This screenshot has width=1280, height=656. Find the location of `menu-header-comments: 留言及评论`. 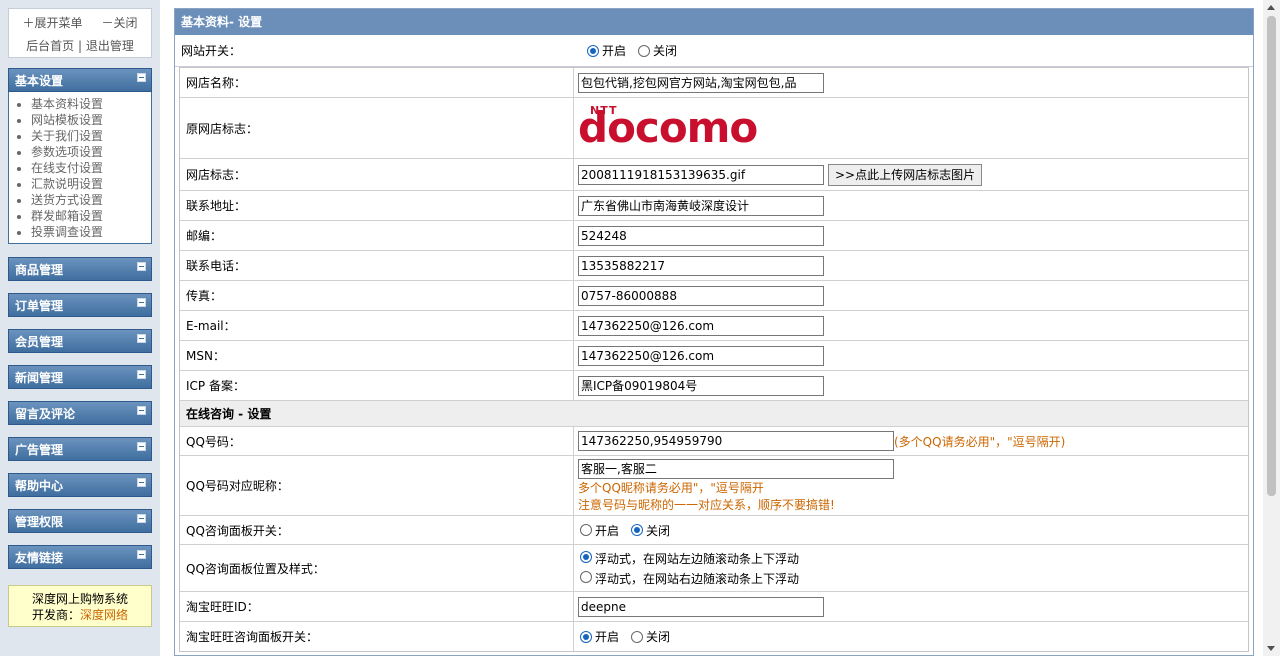

menu-header-comments: 留言及评论 is located at coordinates (80, 413).